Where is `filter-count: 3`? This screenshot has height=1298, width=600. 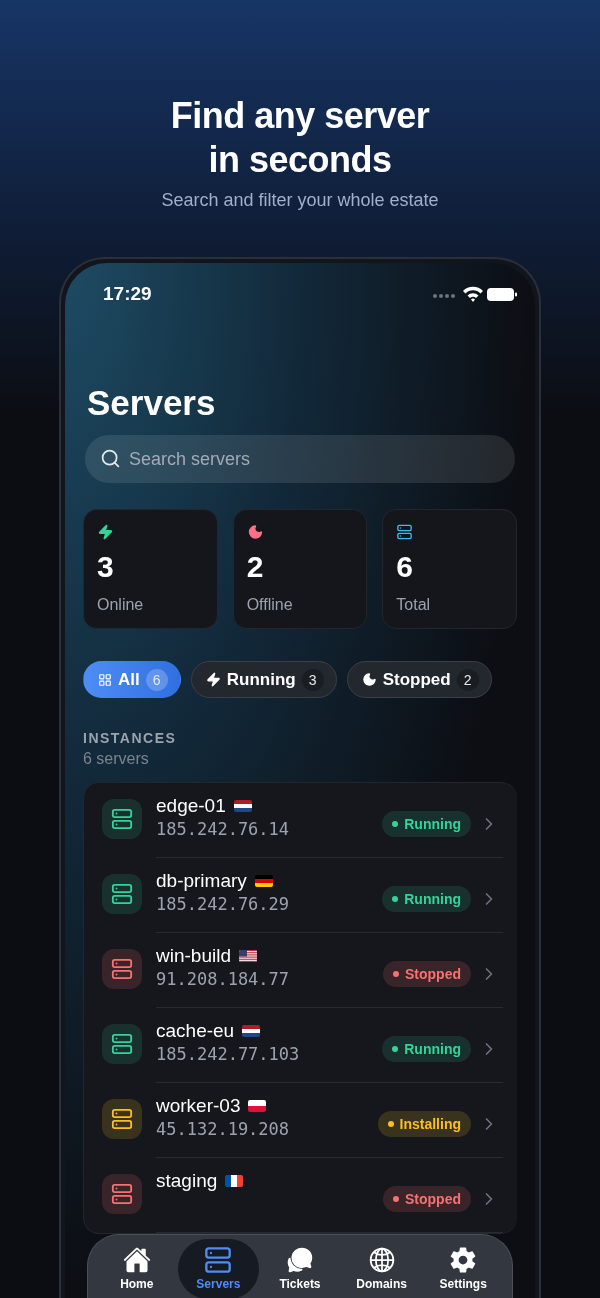 filter-count: 3 is located at coordinates (312, 679).